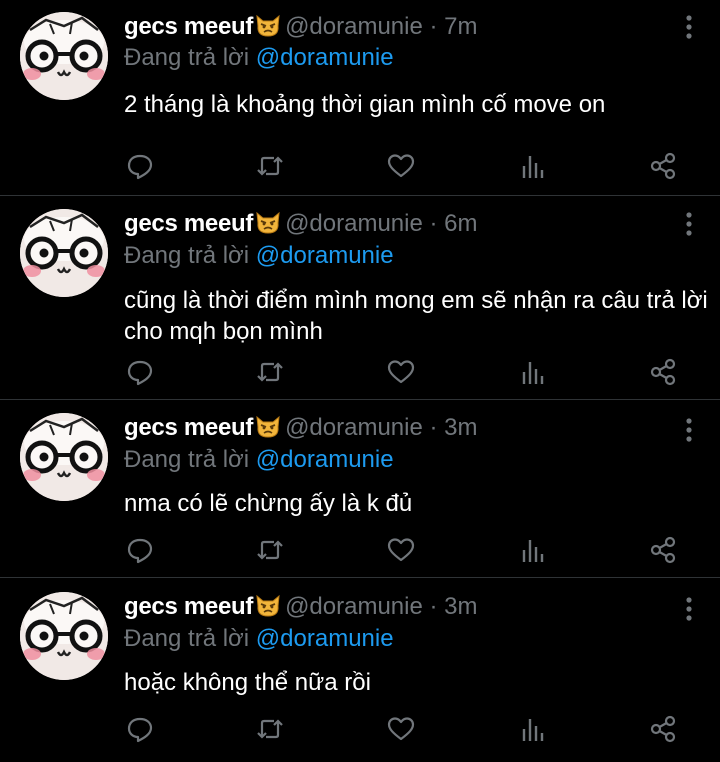 The height and width of the screenshot is (762, 720). I want to click on timestamp: 7m, so click(460, 26).